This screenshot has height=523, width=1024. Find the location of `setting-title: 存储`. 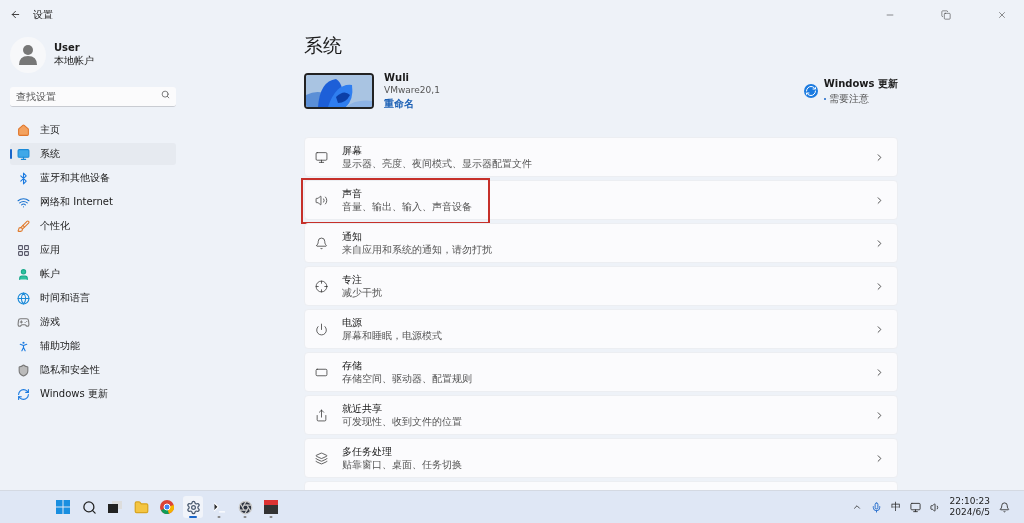

setting-title: 存储 is located at coordinates (352, 365).